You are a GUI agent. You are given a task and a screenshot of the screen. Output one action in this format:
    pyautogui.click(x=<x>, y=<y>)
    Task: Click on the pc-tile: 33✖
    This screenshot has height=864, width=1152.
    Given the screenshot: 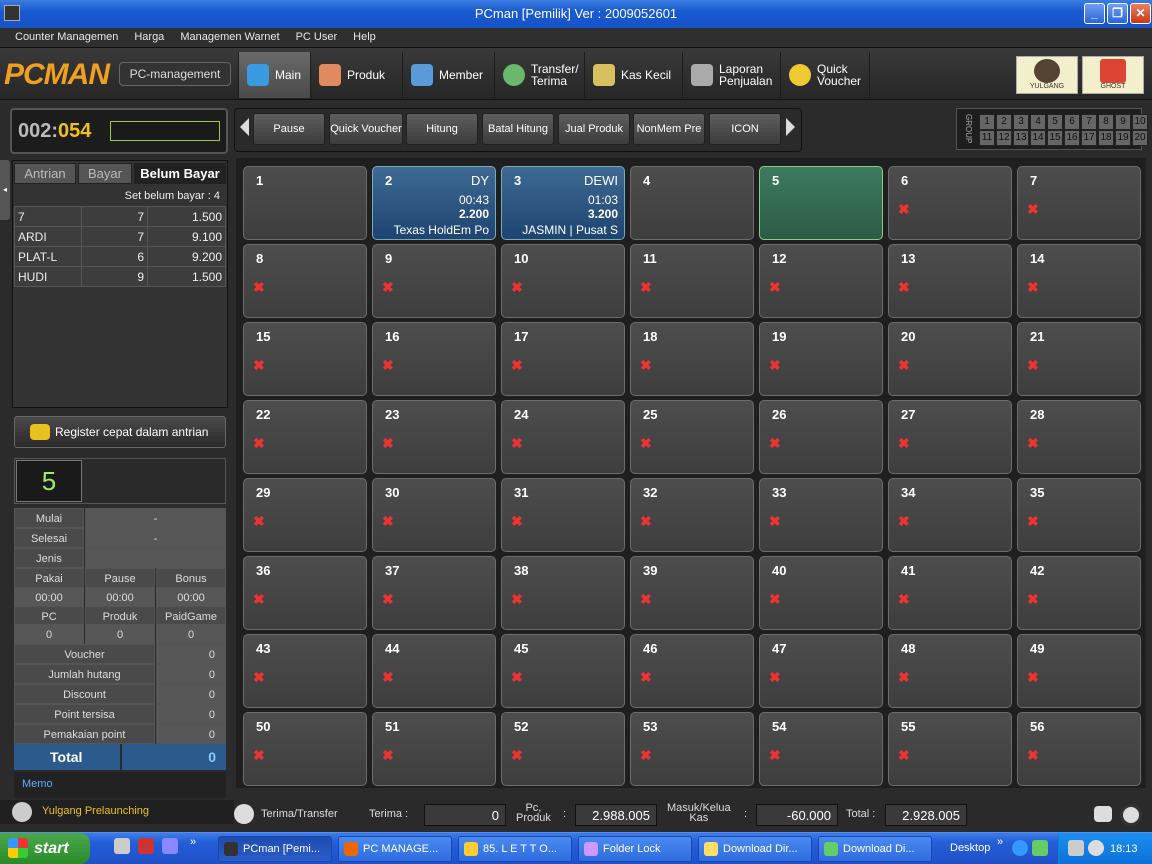 What is the action you would take?
    pyautogui.click(x=821, y=515)
    